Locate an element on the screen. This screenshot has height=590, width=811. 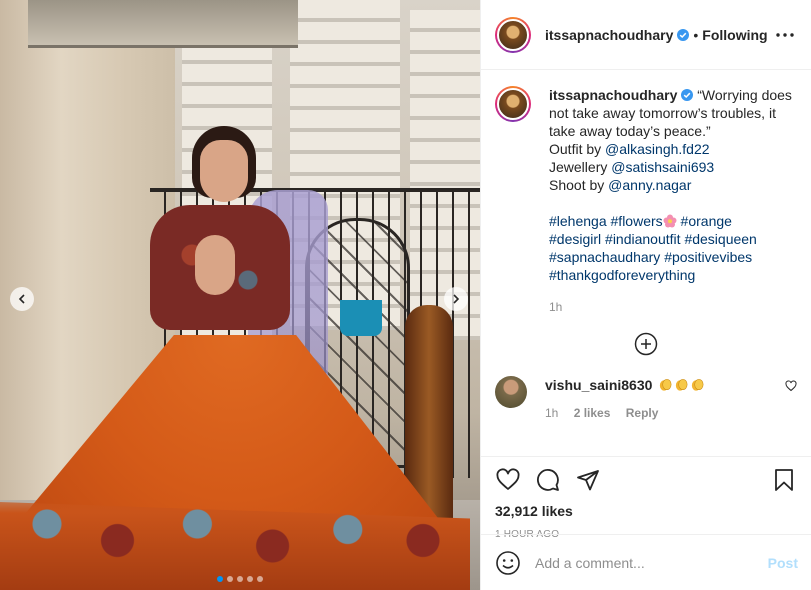
comment-item: vishu_saini8630 1h 2 likes Reply is located at coordinates (646, 398).